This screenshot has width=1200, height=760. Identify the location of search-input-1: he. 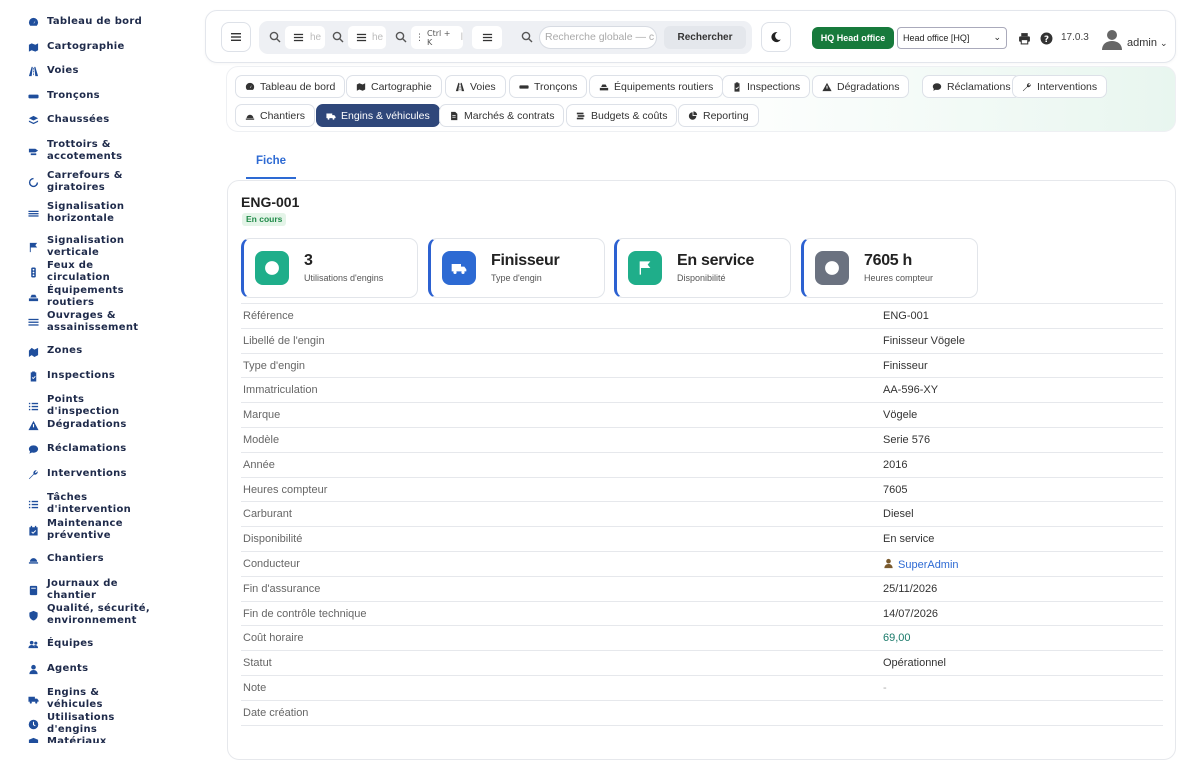
(305, 37).